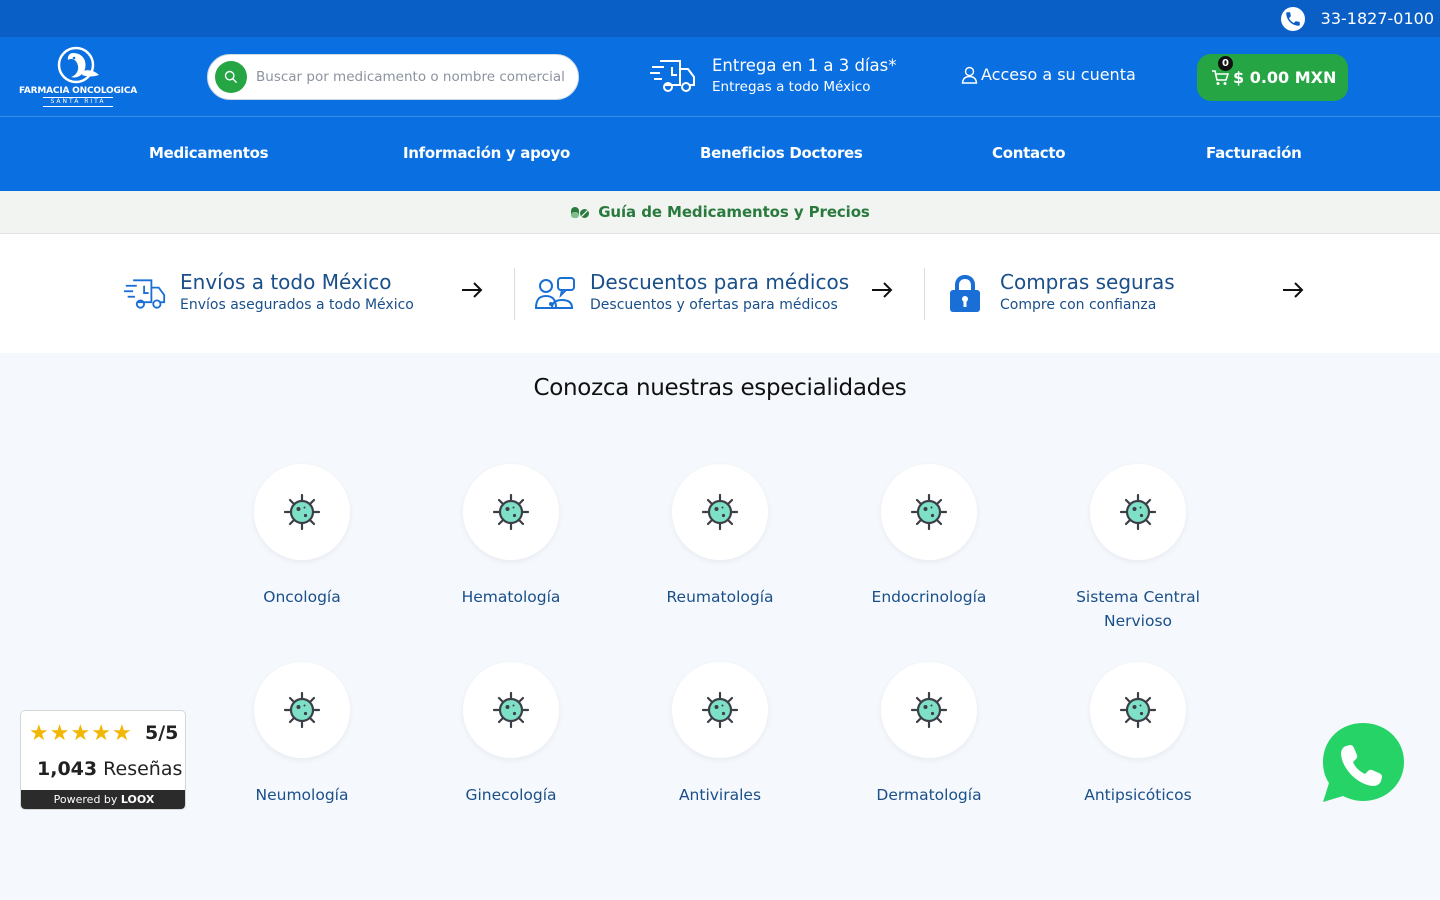  Describe the element at coordinates (511, 597) in the screenshot. I see `specialty-label: Hematología` at that location.